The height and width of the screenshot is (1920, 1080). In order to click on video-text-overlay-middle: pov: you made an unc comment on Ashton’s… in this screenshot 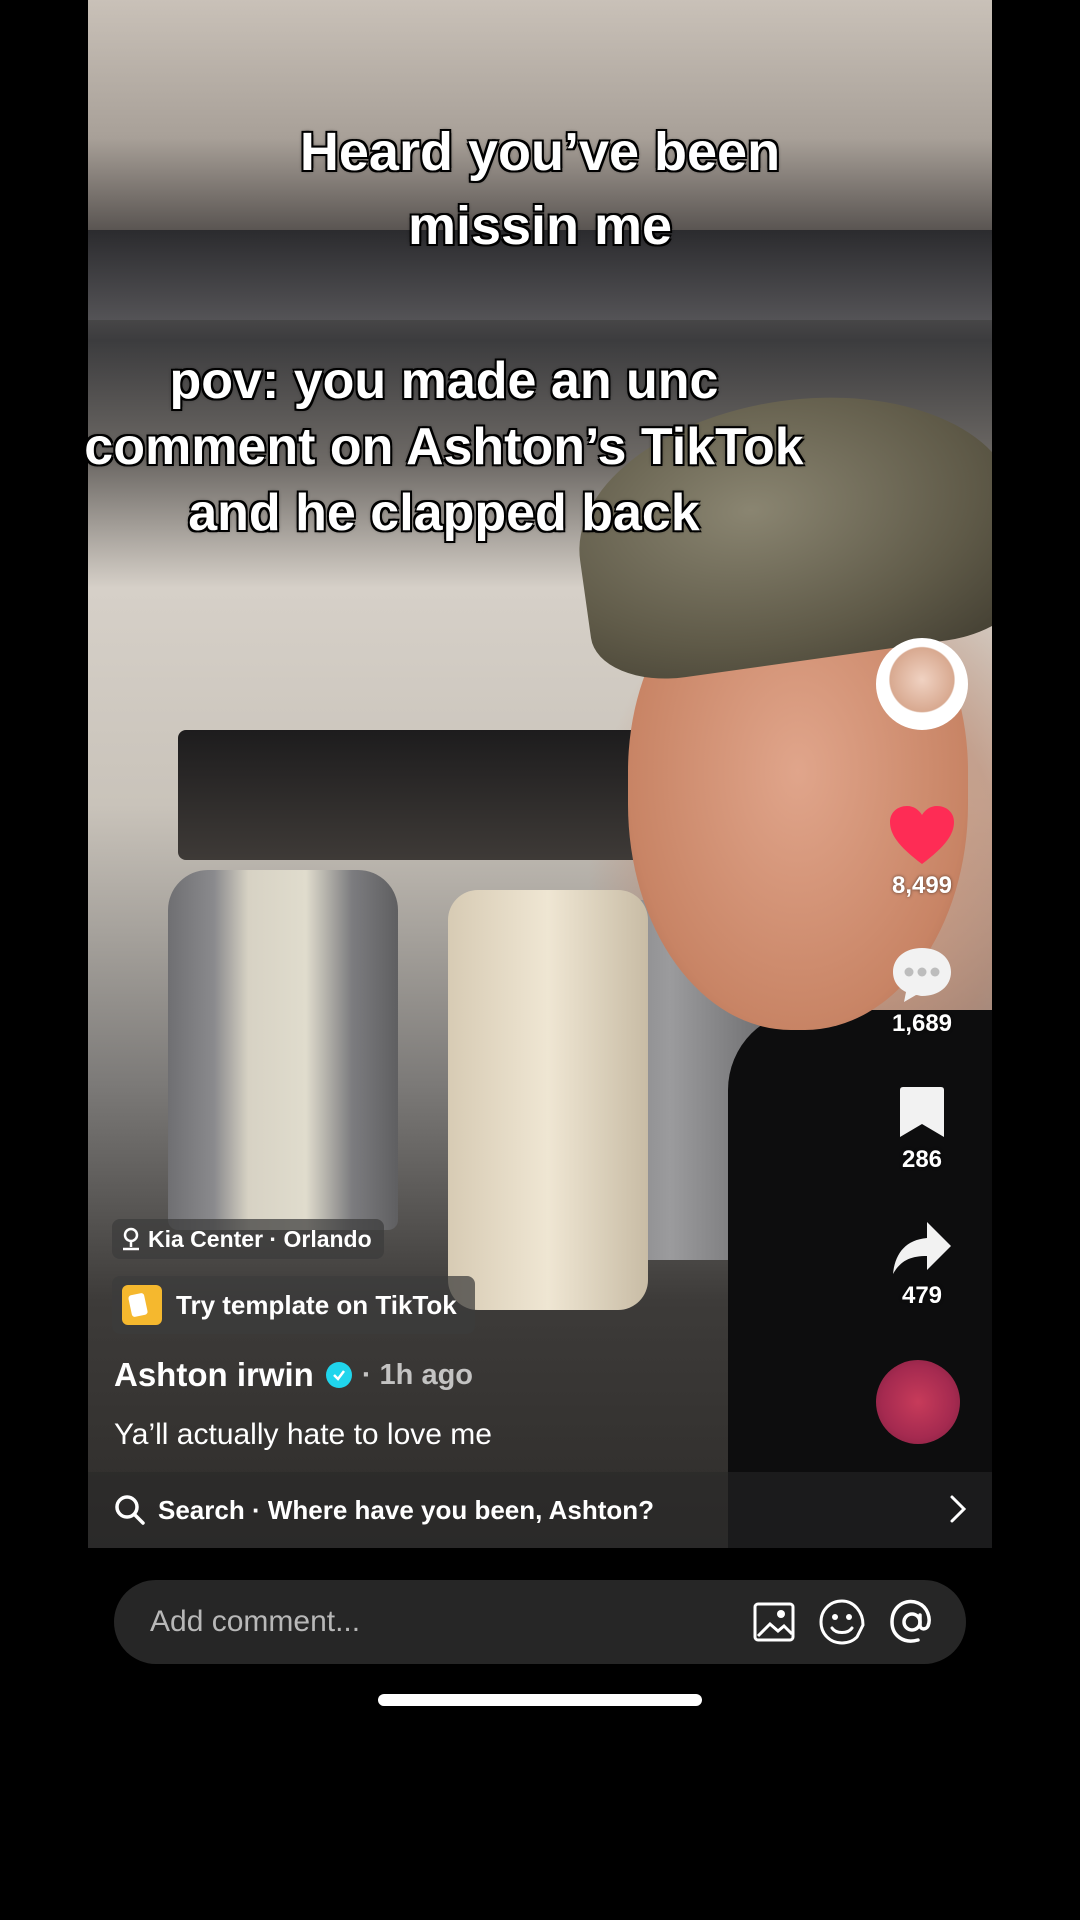, I will do `click(444, 447)`.